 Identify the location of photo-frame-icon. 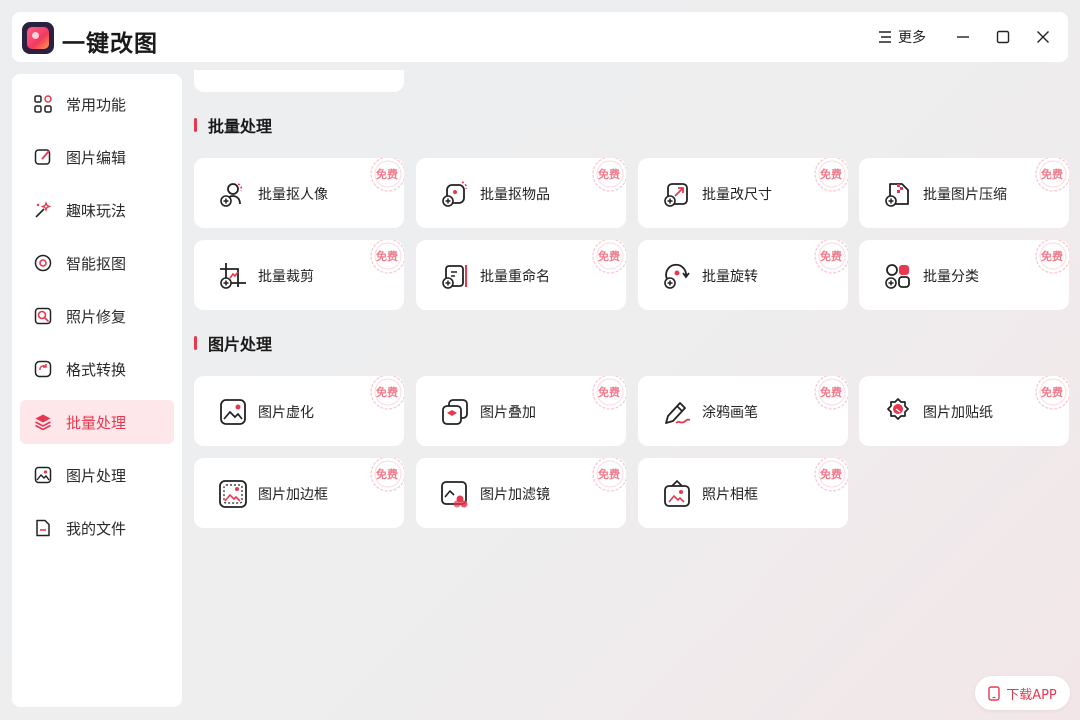
(677, 493).